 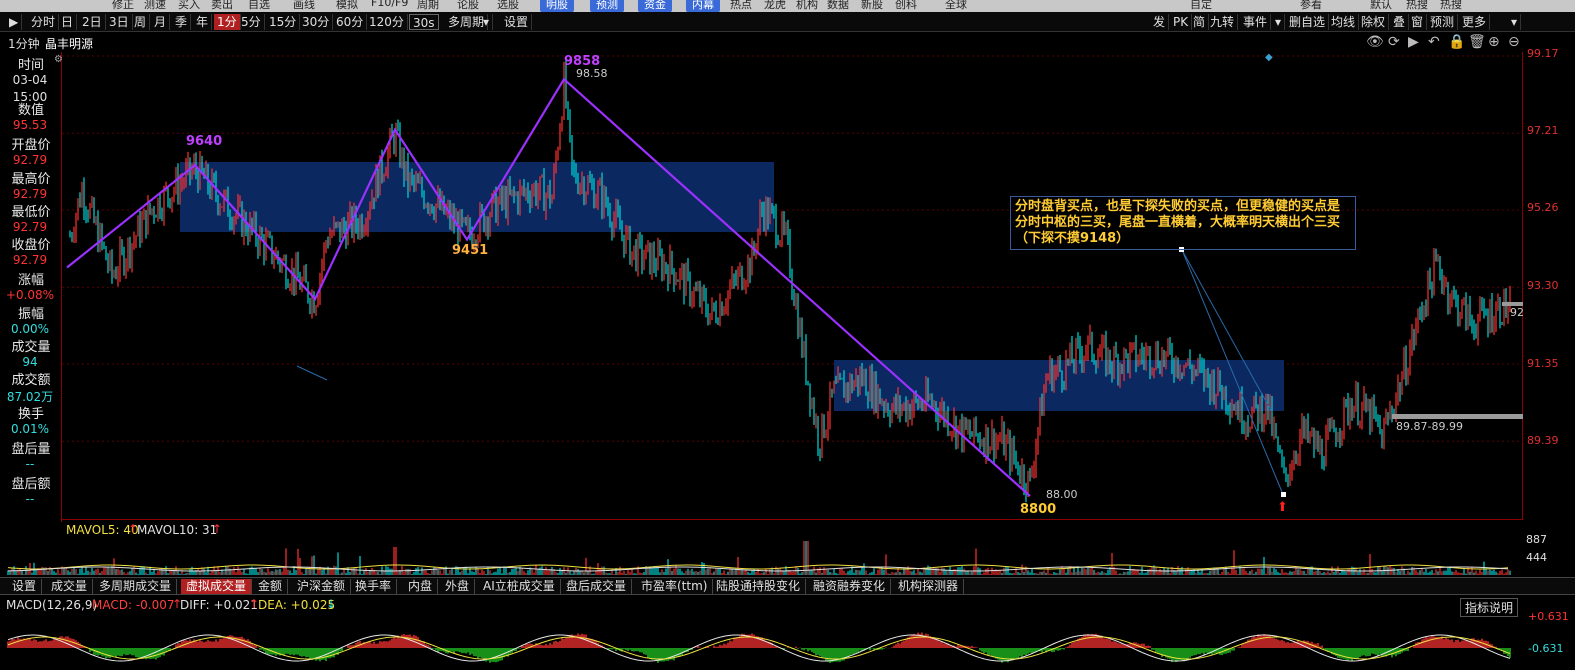 What do you see at coordinates (703, 6) in the screenshot?
I see `top-menu-item: 内幕` at bounding box center [703, 6].